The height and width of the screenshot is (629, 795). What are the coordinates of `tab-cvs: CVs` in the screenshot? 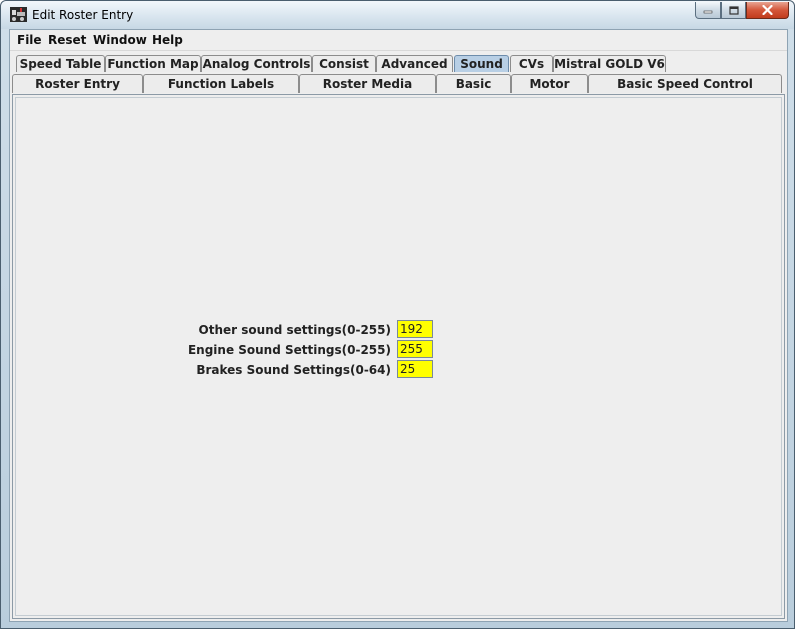 It's located at (531, 63).